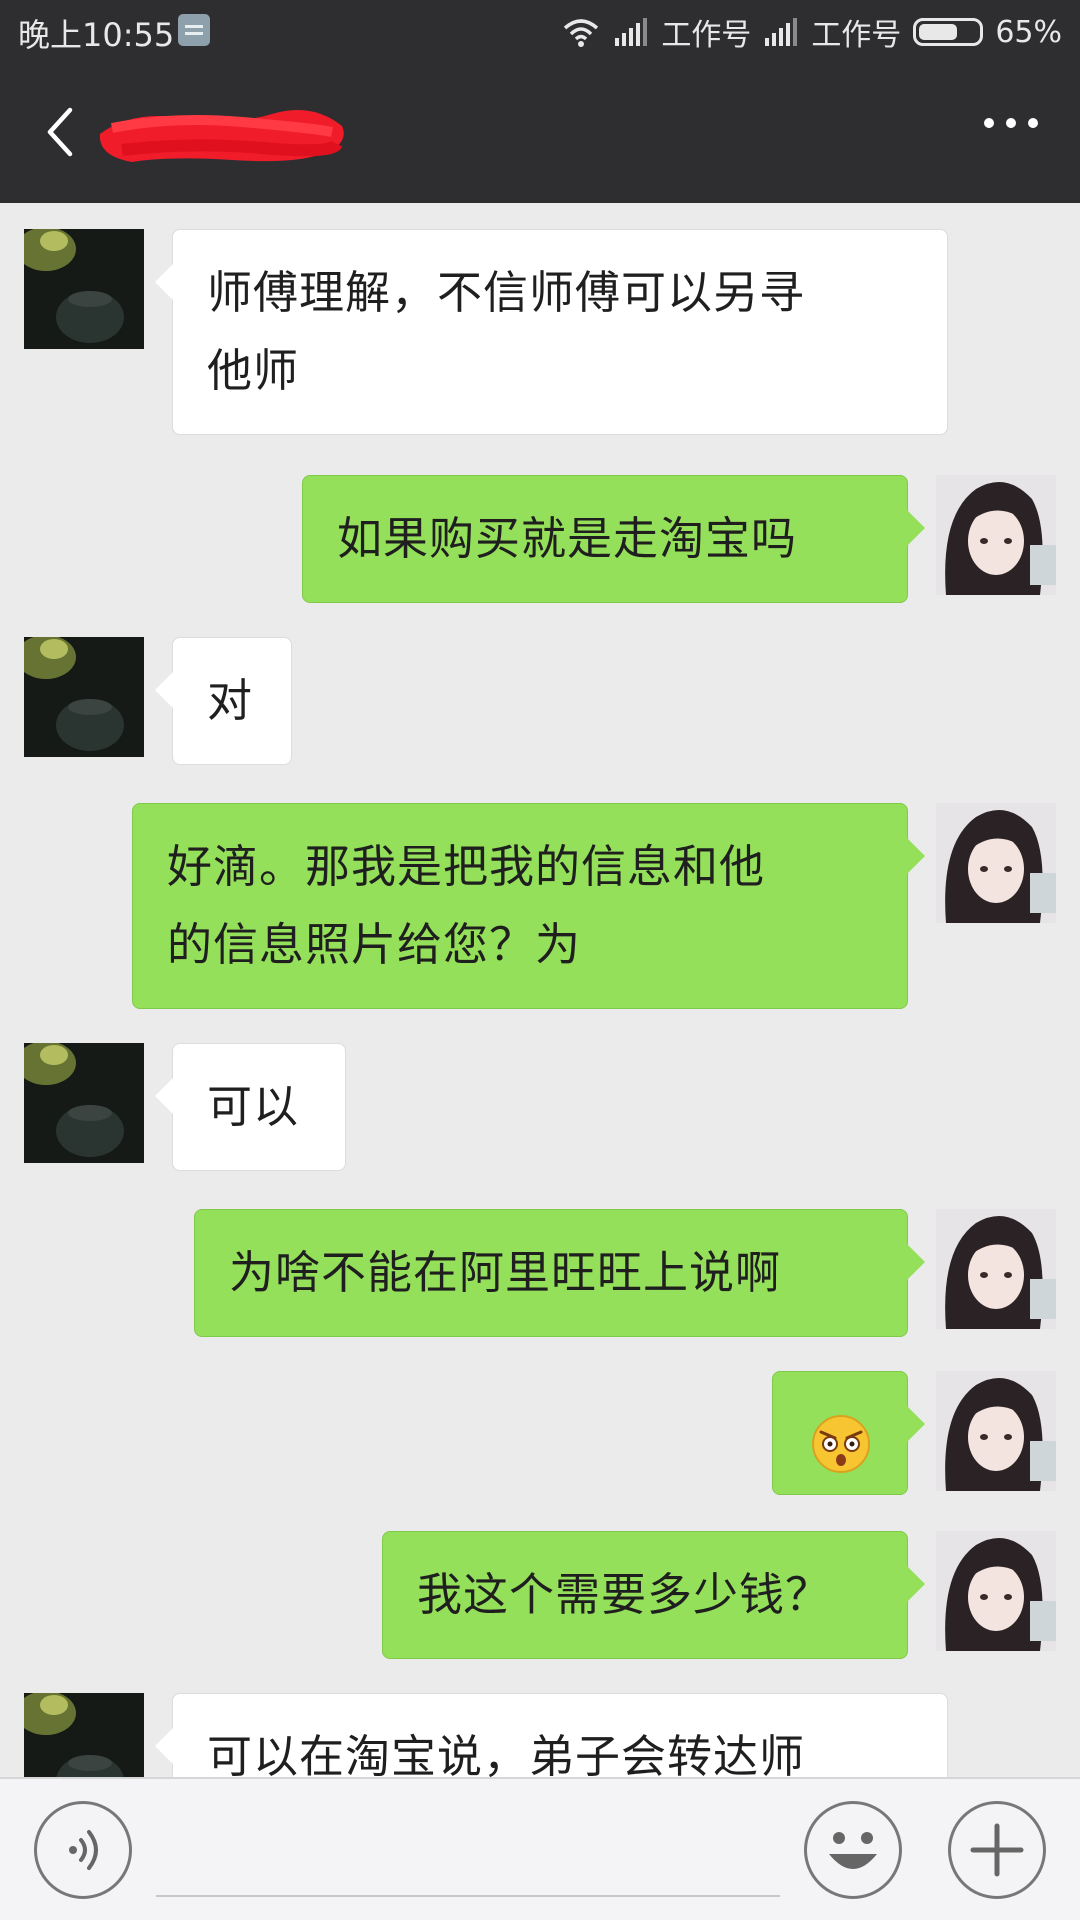  What do you see at coordinates (60, 132) in the screenshot?
I see `back-chevron-icon` at bounding box center [60, 132].